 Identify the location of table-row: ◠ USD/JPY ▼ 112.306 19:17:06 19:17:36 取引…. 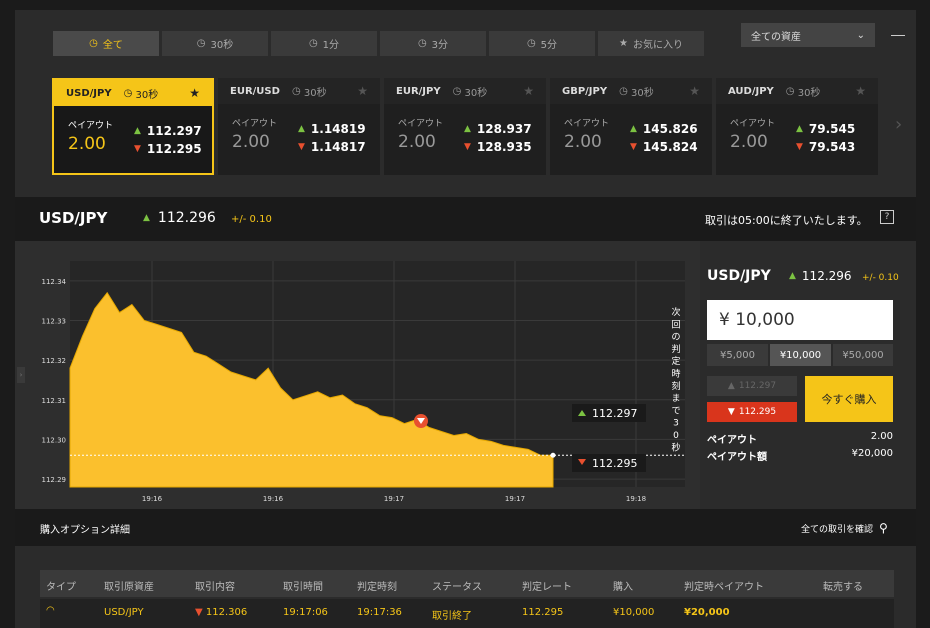
(467, 613).